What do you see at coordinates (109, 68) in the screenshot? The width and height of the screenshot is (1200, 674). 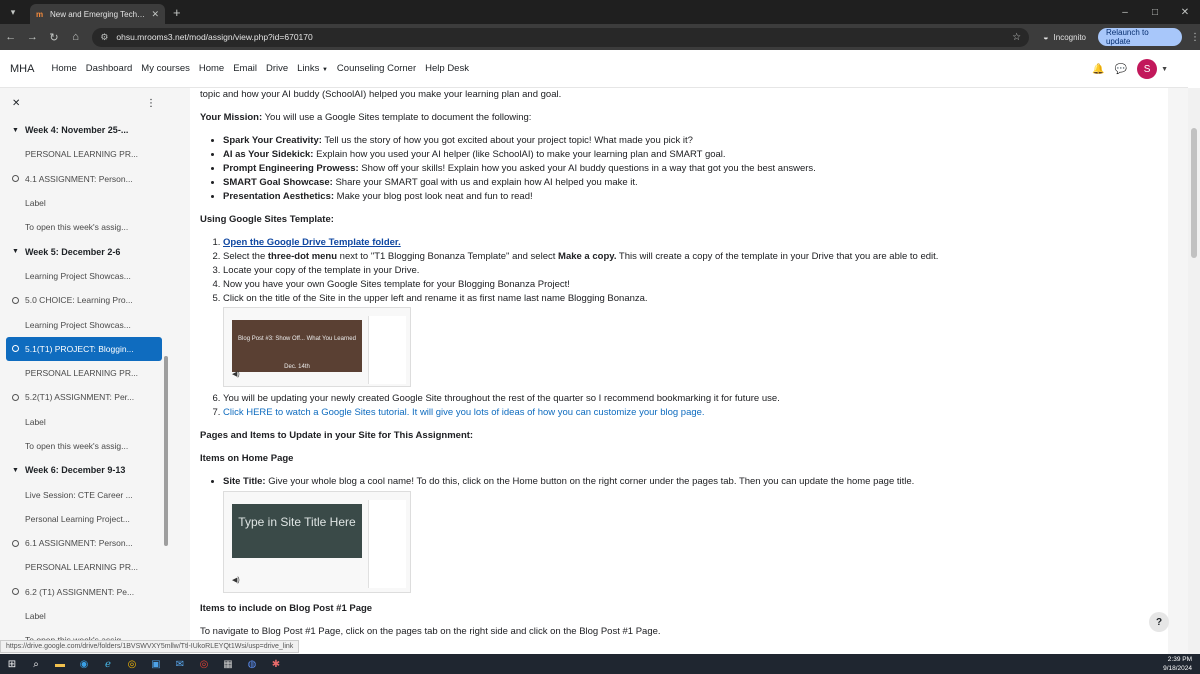 I see `nav-link-dashboard: Dashboard` at bounding box center [109, 68].